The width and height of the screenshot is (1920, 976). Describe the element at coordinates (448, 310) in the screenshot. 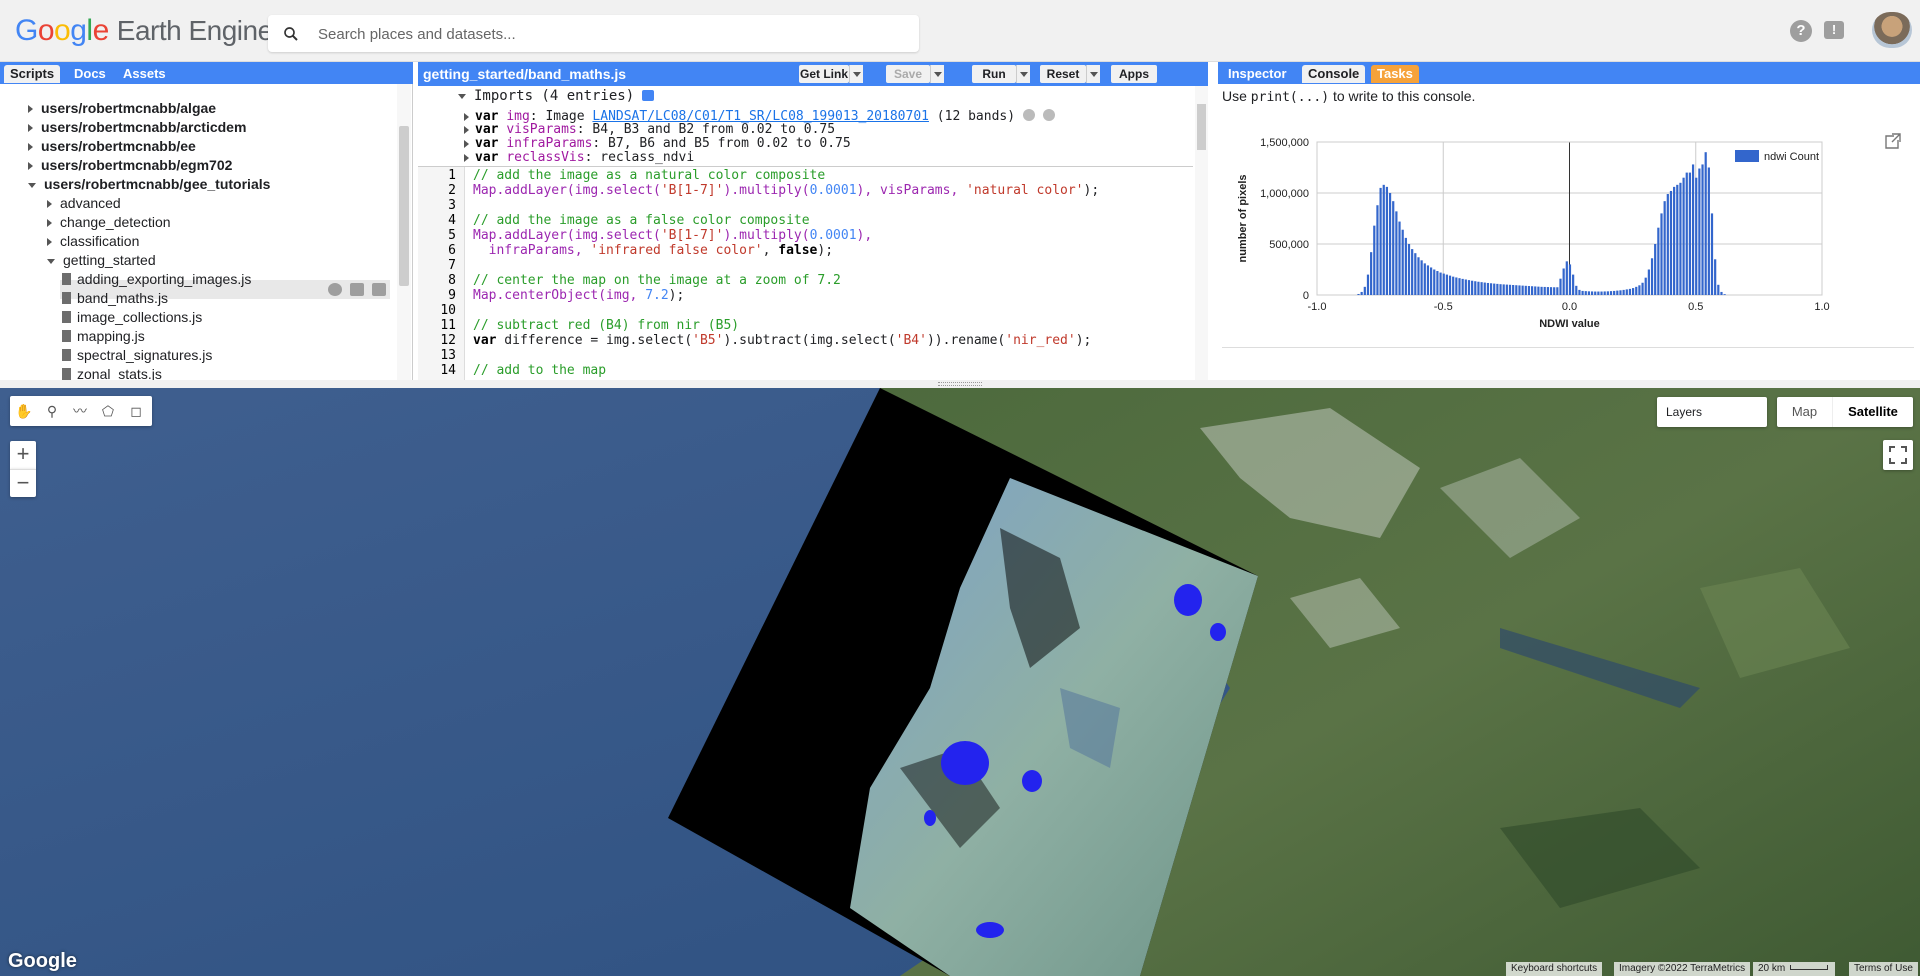

I see `line-number: 10` at that location.